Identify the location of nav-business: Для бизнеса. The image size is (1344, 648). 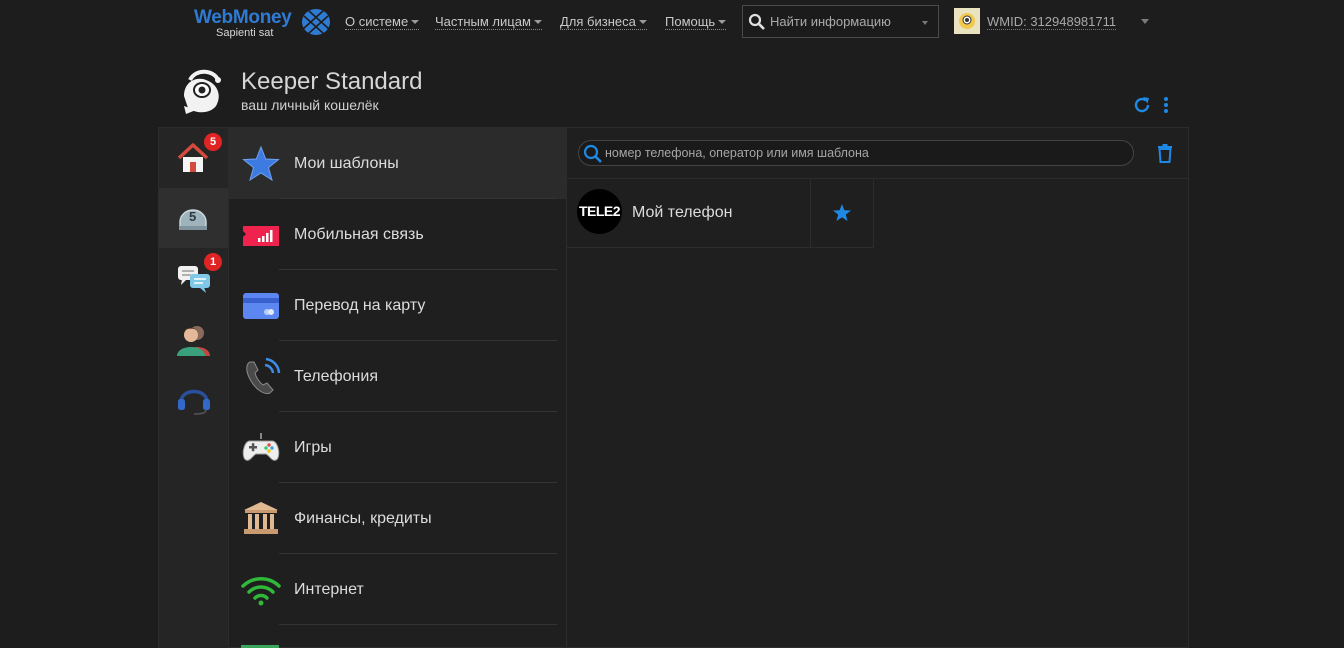
(603, 22).